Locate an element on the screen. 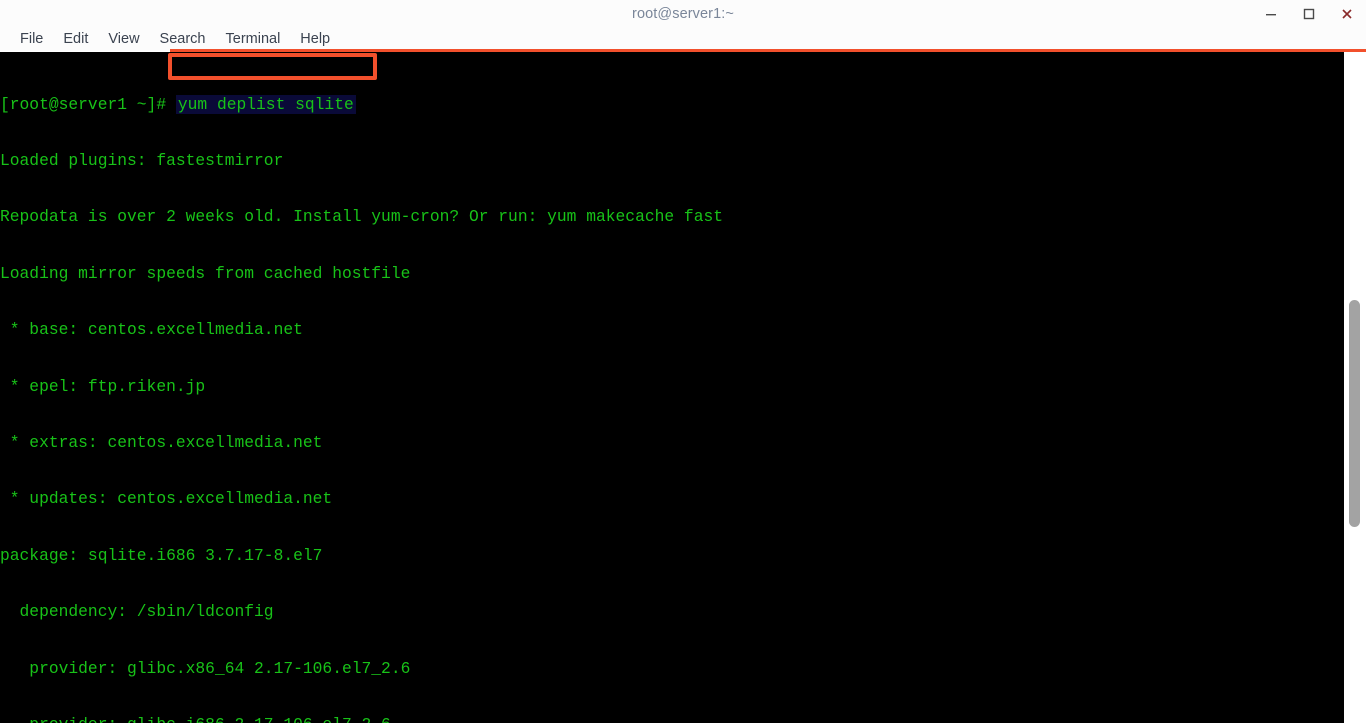  close-icon is located at coordinates (1347, 13).